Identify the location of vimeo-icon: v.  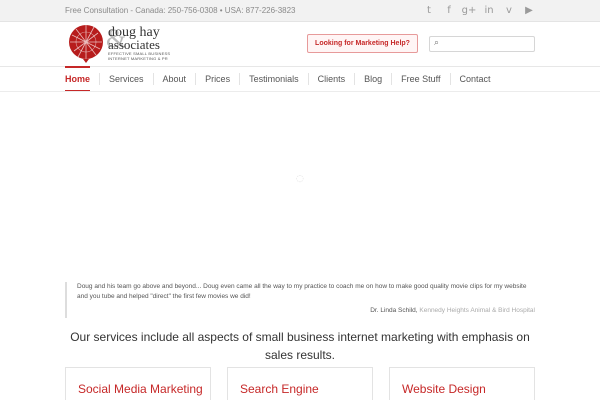
(509, 10).